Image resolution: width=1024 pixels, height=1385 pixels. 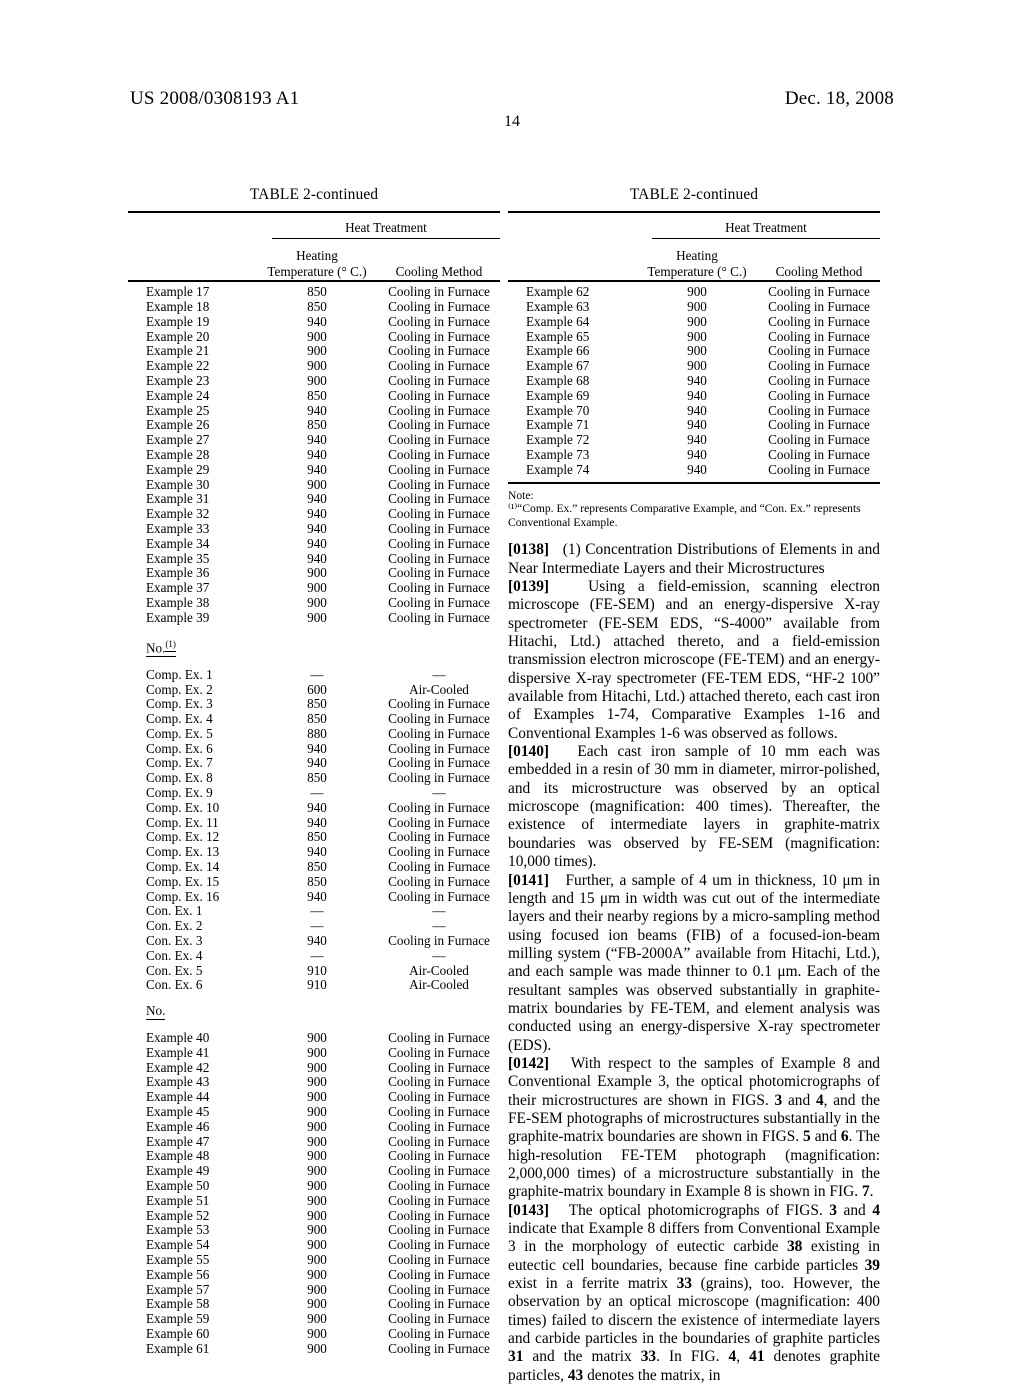 What do you see at coordinates (529, 752) in the screenshot?
I see `paragraph-number: [0140]` at bounding box center [529, 752].